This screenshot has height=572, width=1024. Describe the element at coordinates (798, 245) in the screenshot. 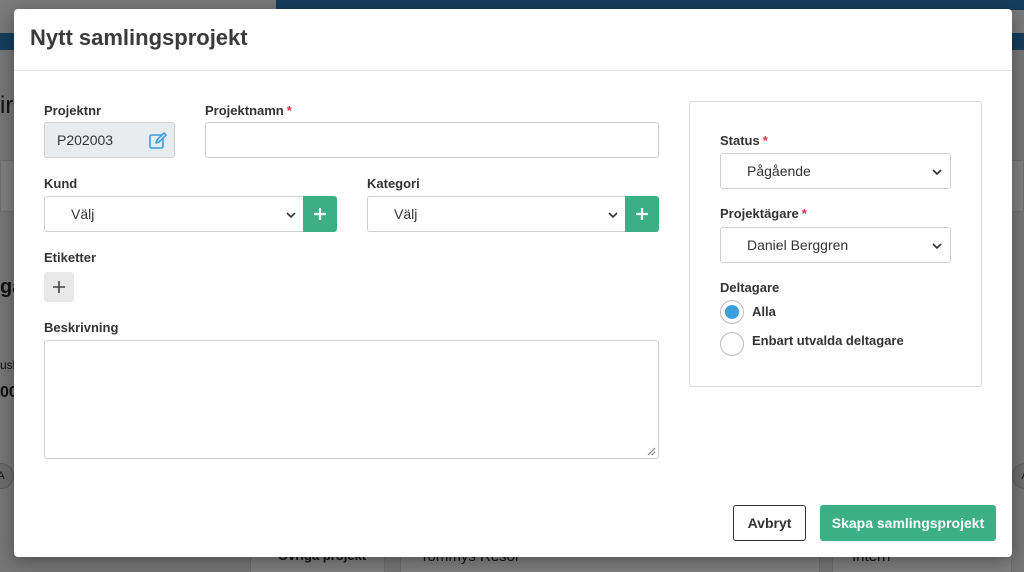

I see `owner-selected: Daniel Berggren` at that location.